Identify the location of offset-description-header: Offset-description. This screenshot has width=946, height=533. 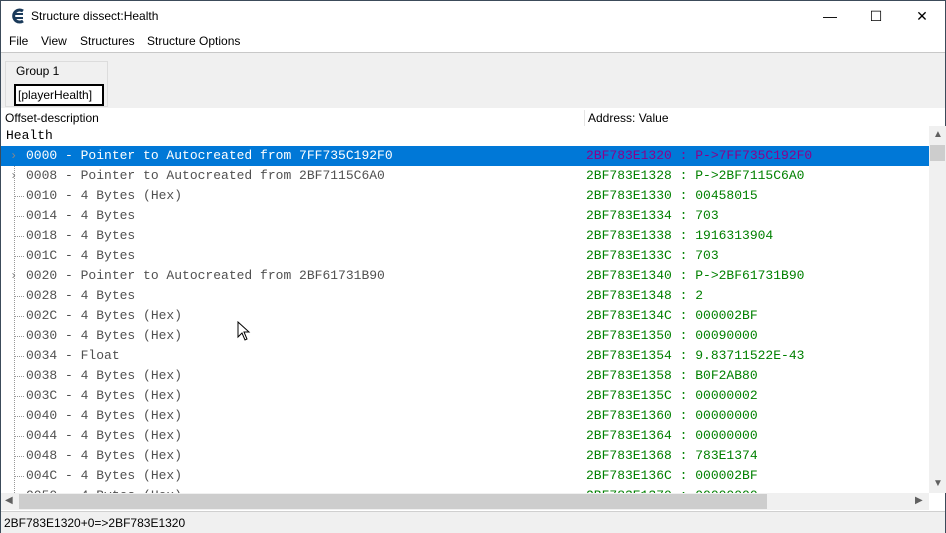
(52, 118).